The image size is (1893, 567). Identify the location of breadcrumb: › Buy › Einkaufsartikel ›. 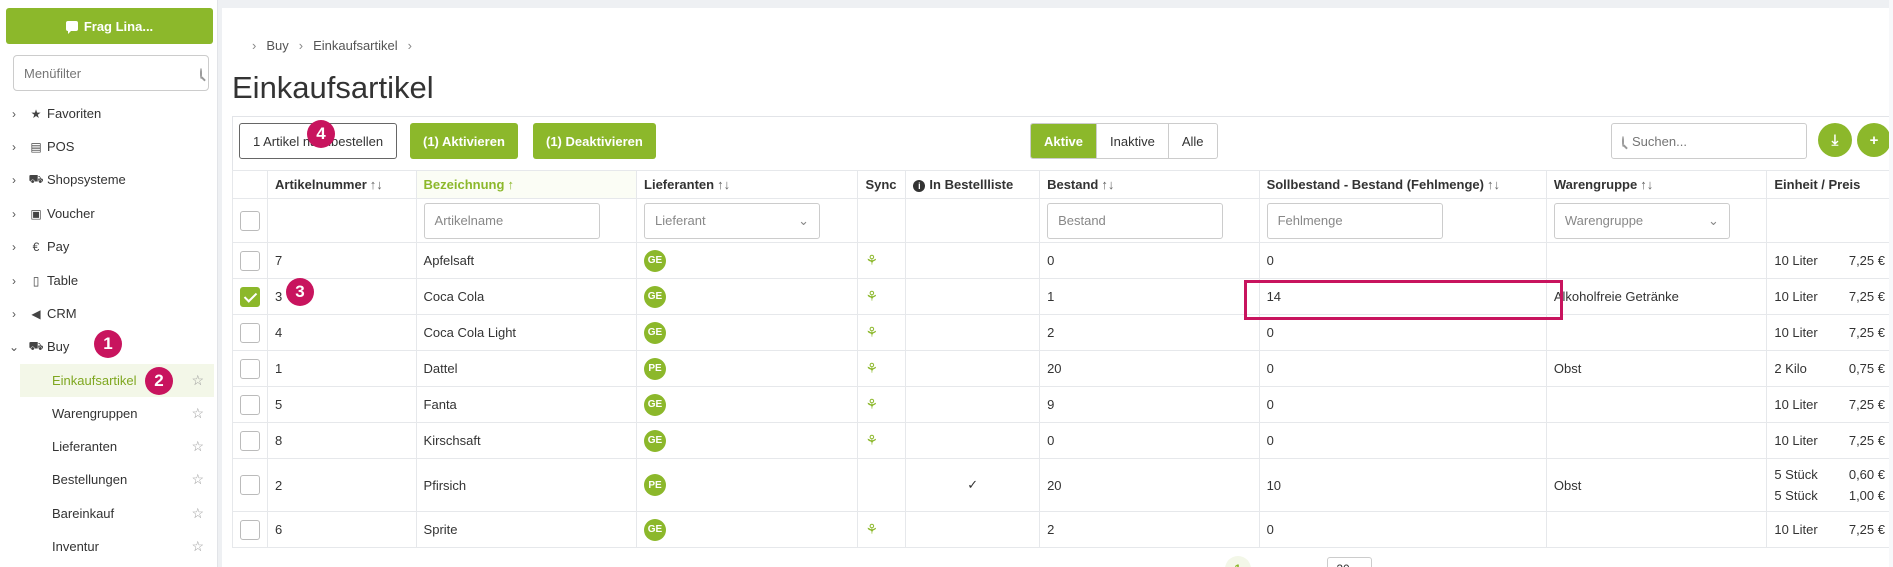
(332, 45).